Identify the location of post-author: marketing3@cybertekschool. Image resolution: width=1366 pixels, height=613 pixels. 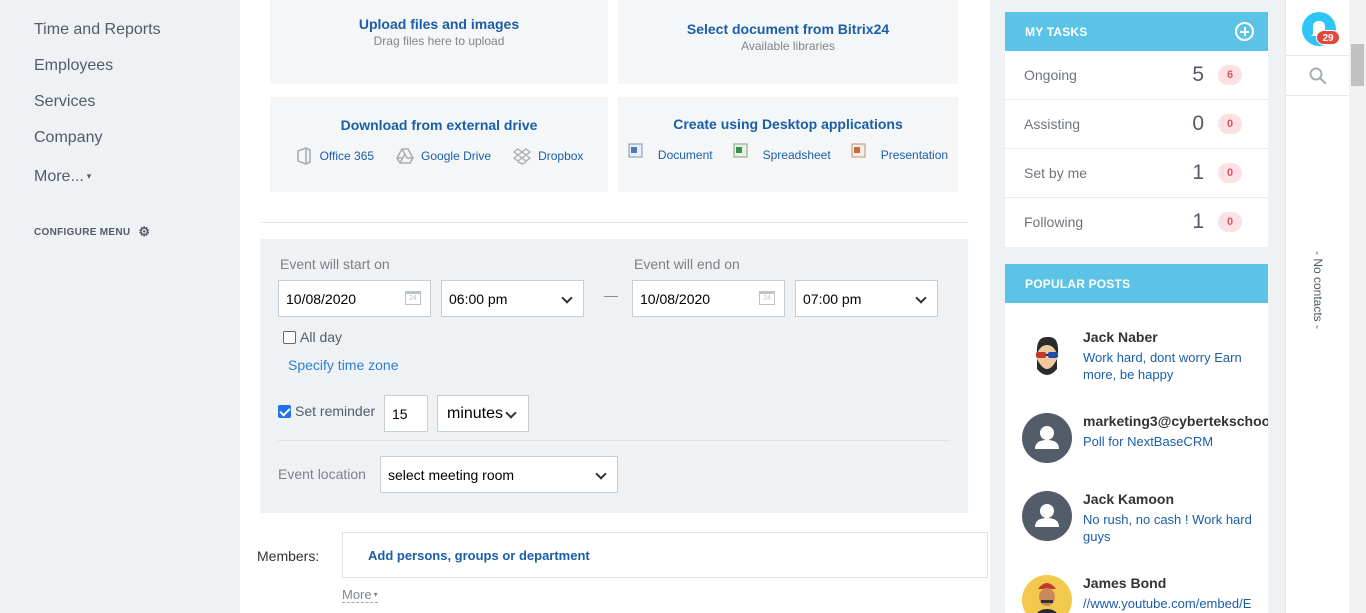
(1175, 421).